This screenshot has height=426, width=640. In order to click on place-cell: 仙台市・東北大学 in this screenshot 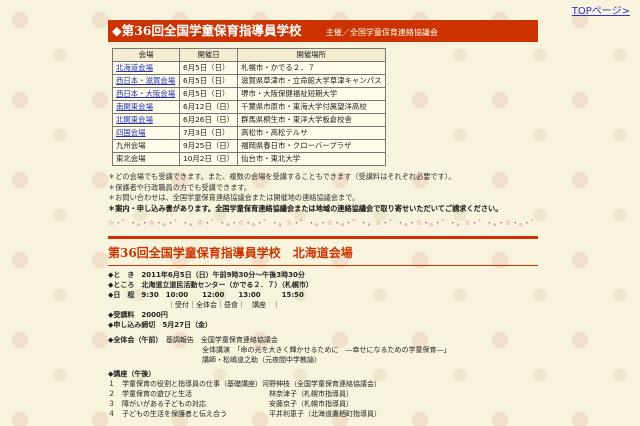, I will do `click(311, 159)`.